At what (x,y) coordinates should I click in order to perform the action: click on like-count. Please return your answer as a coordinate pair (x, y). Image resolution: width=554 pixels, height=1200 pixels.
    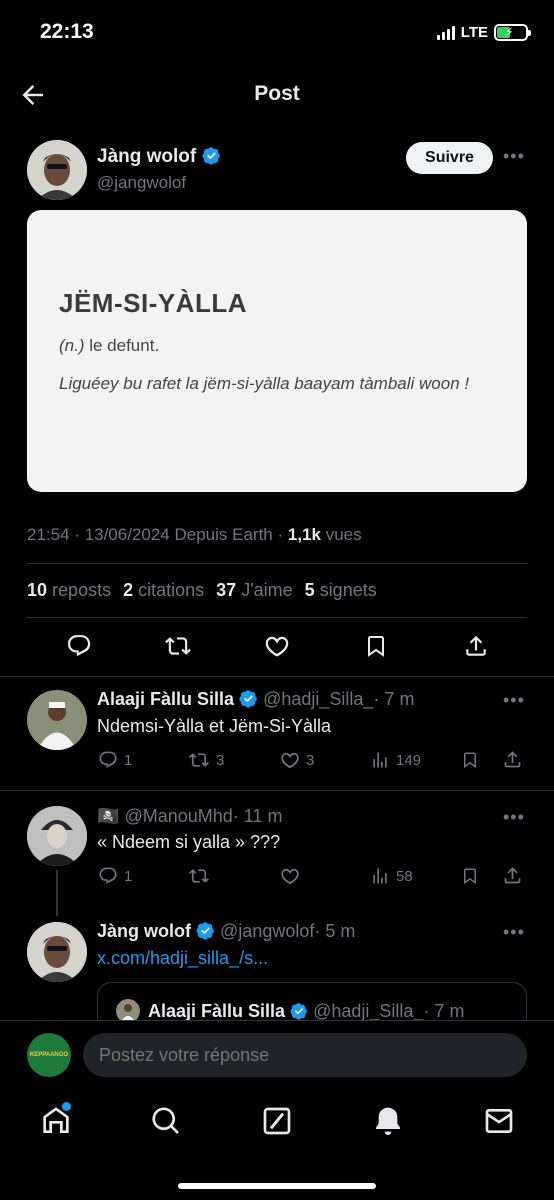
    Looking at the image, I should click on (293, 876).